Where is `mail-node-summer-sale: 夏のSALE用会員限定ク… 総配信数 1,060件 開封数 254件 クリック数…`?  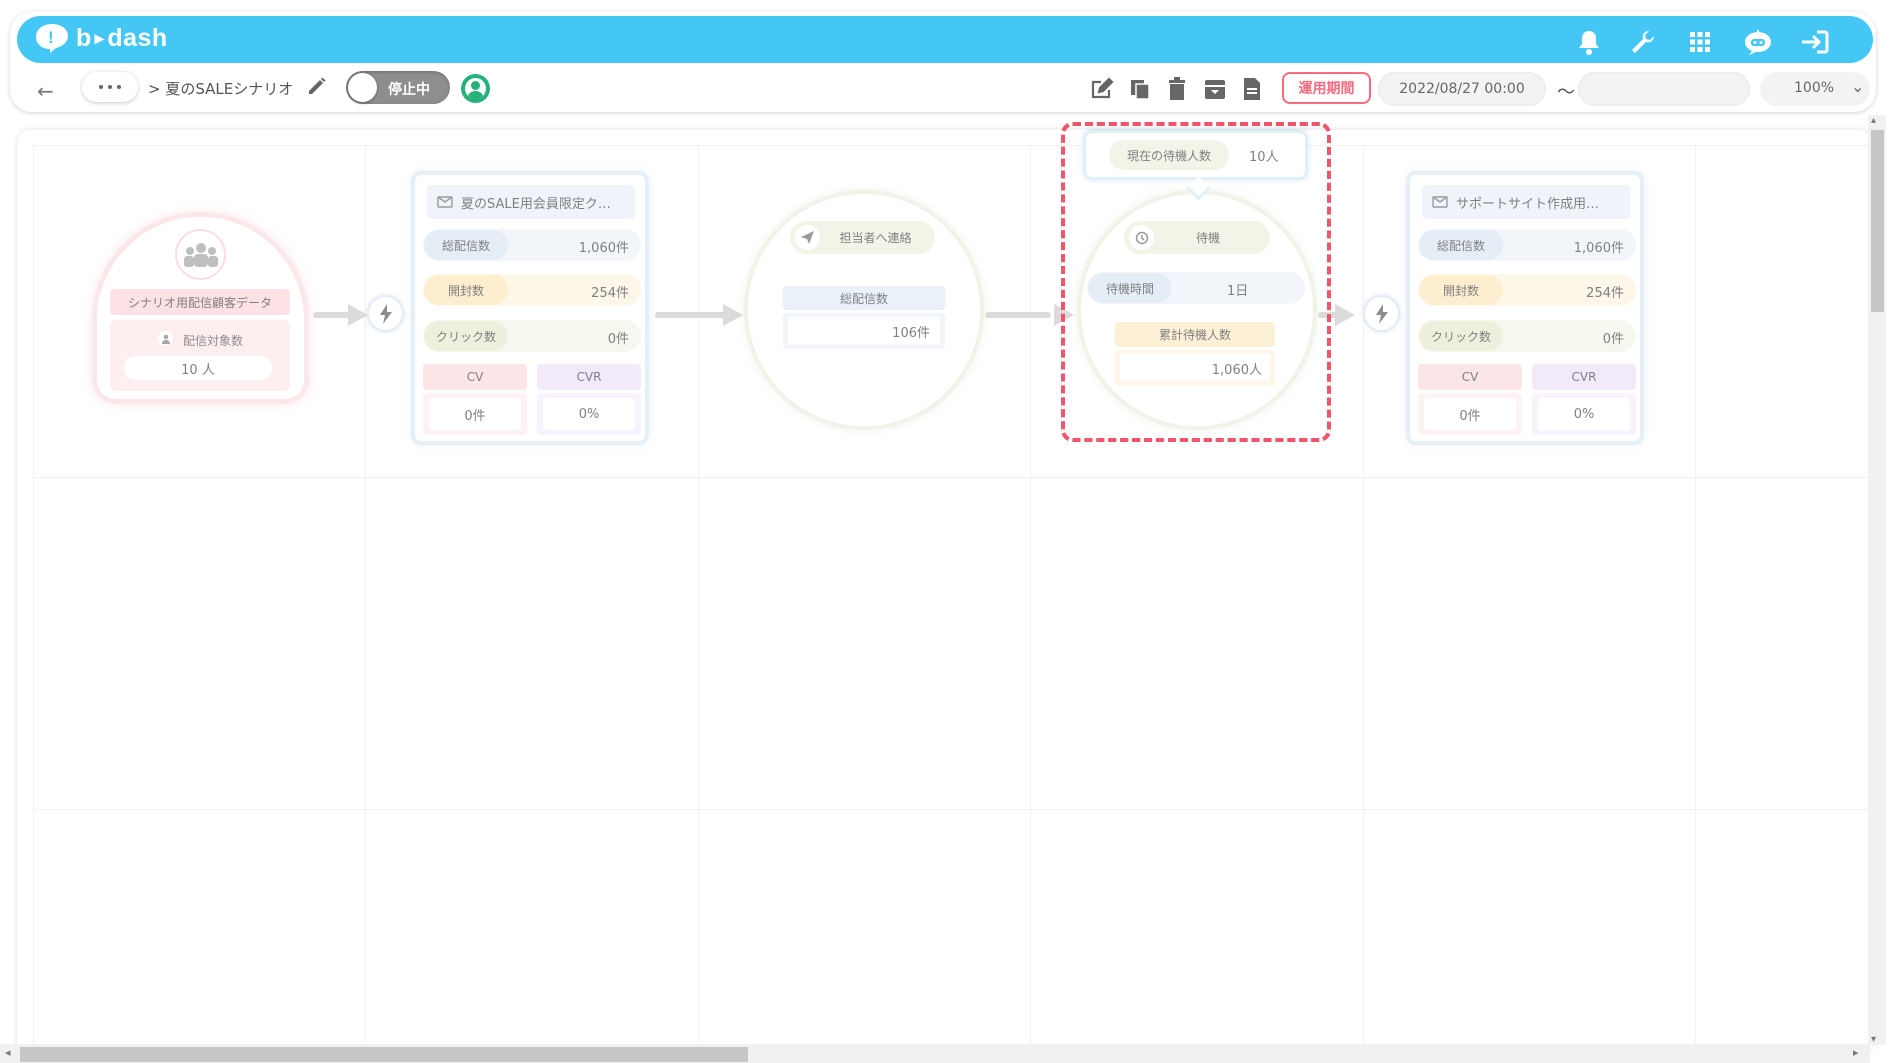
mail-node-summer-sale: 夏のSALE用会員限定ク… 総配信数 1,060件 開封数 254件 クリック数… is located at coordinates (530, 308).